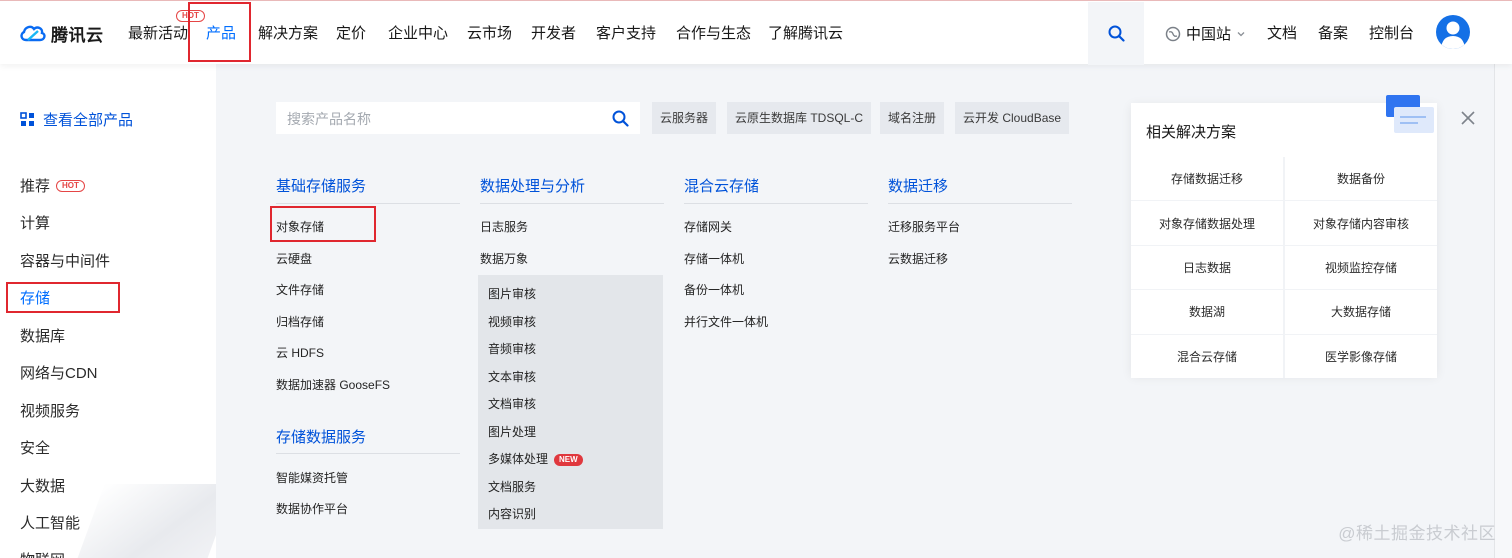 The width and height of the screenshot is (1512, 558). What do you see at coordinates (1410, 114) in the screenshot?
I see `solutions-illustration-icon` at bounding box center [1410, 114].